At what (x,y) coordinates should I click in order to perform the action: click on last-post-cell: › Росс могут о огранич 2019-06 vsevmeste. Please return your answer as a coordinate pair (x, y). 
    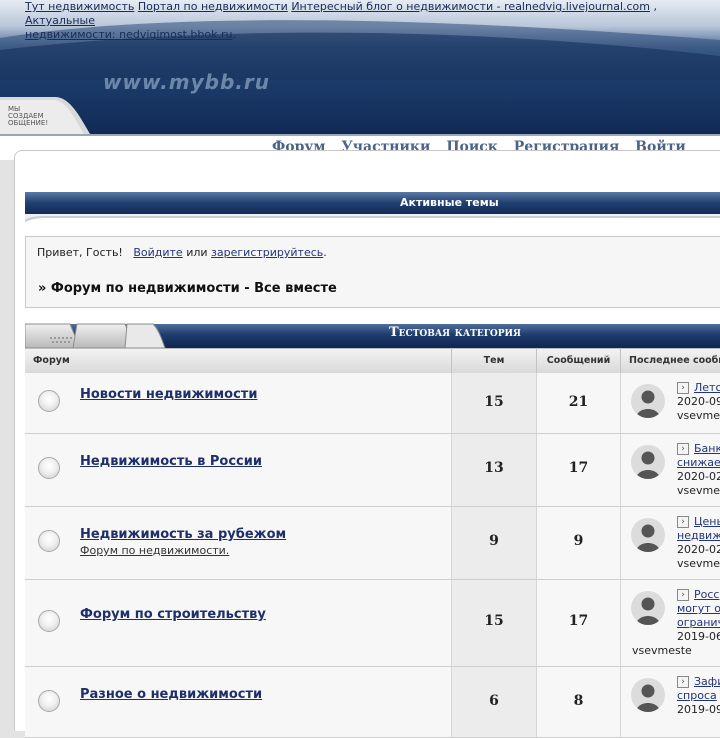
    Looking at the image, I should click on (670, 623).